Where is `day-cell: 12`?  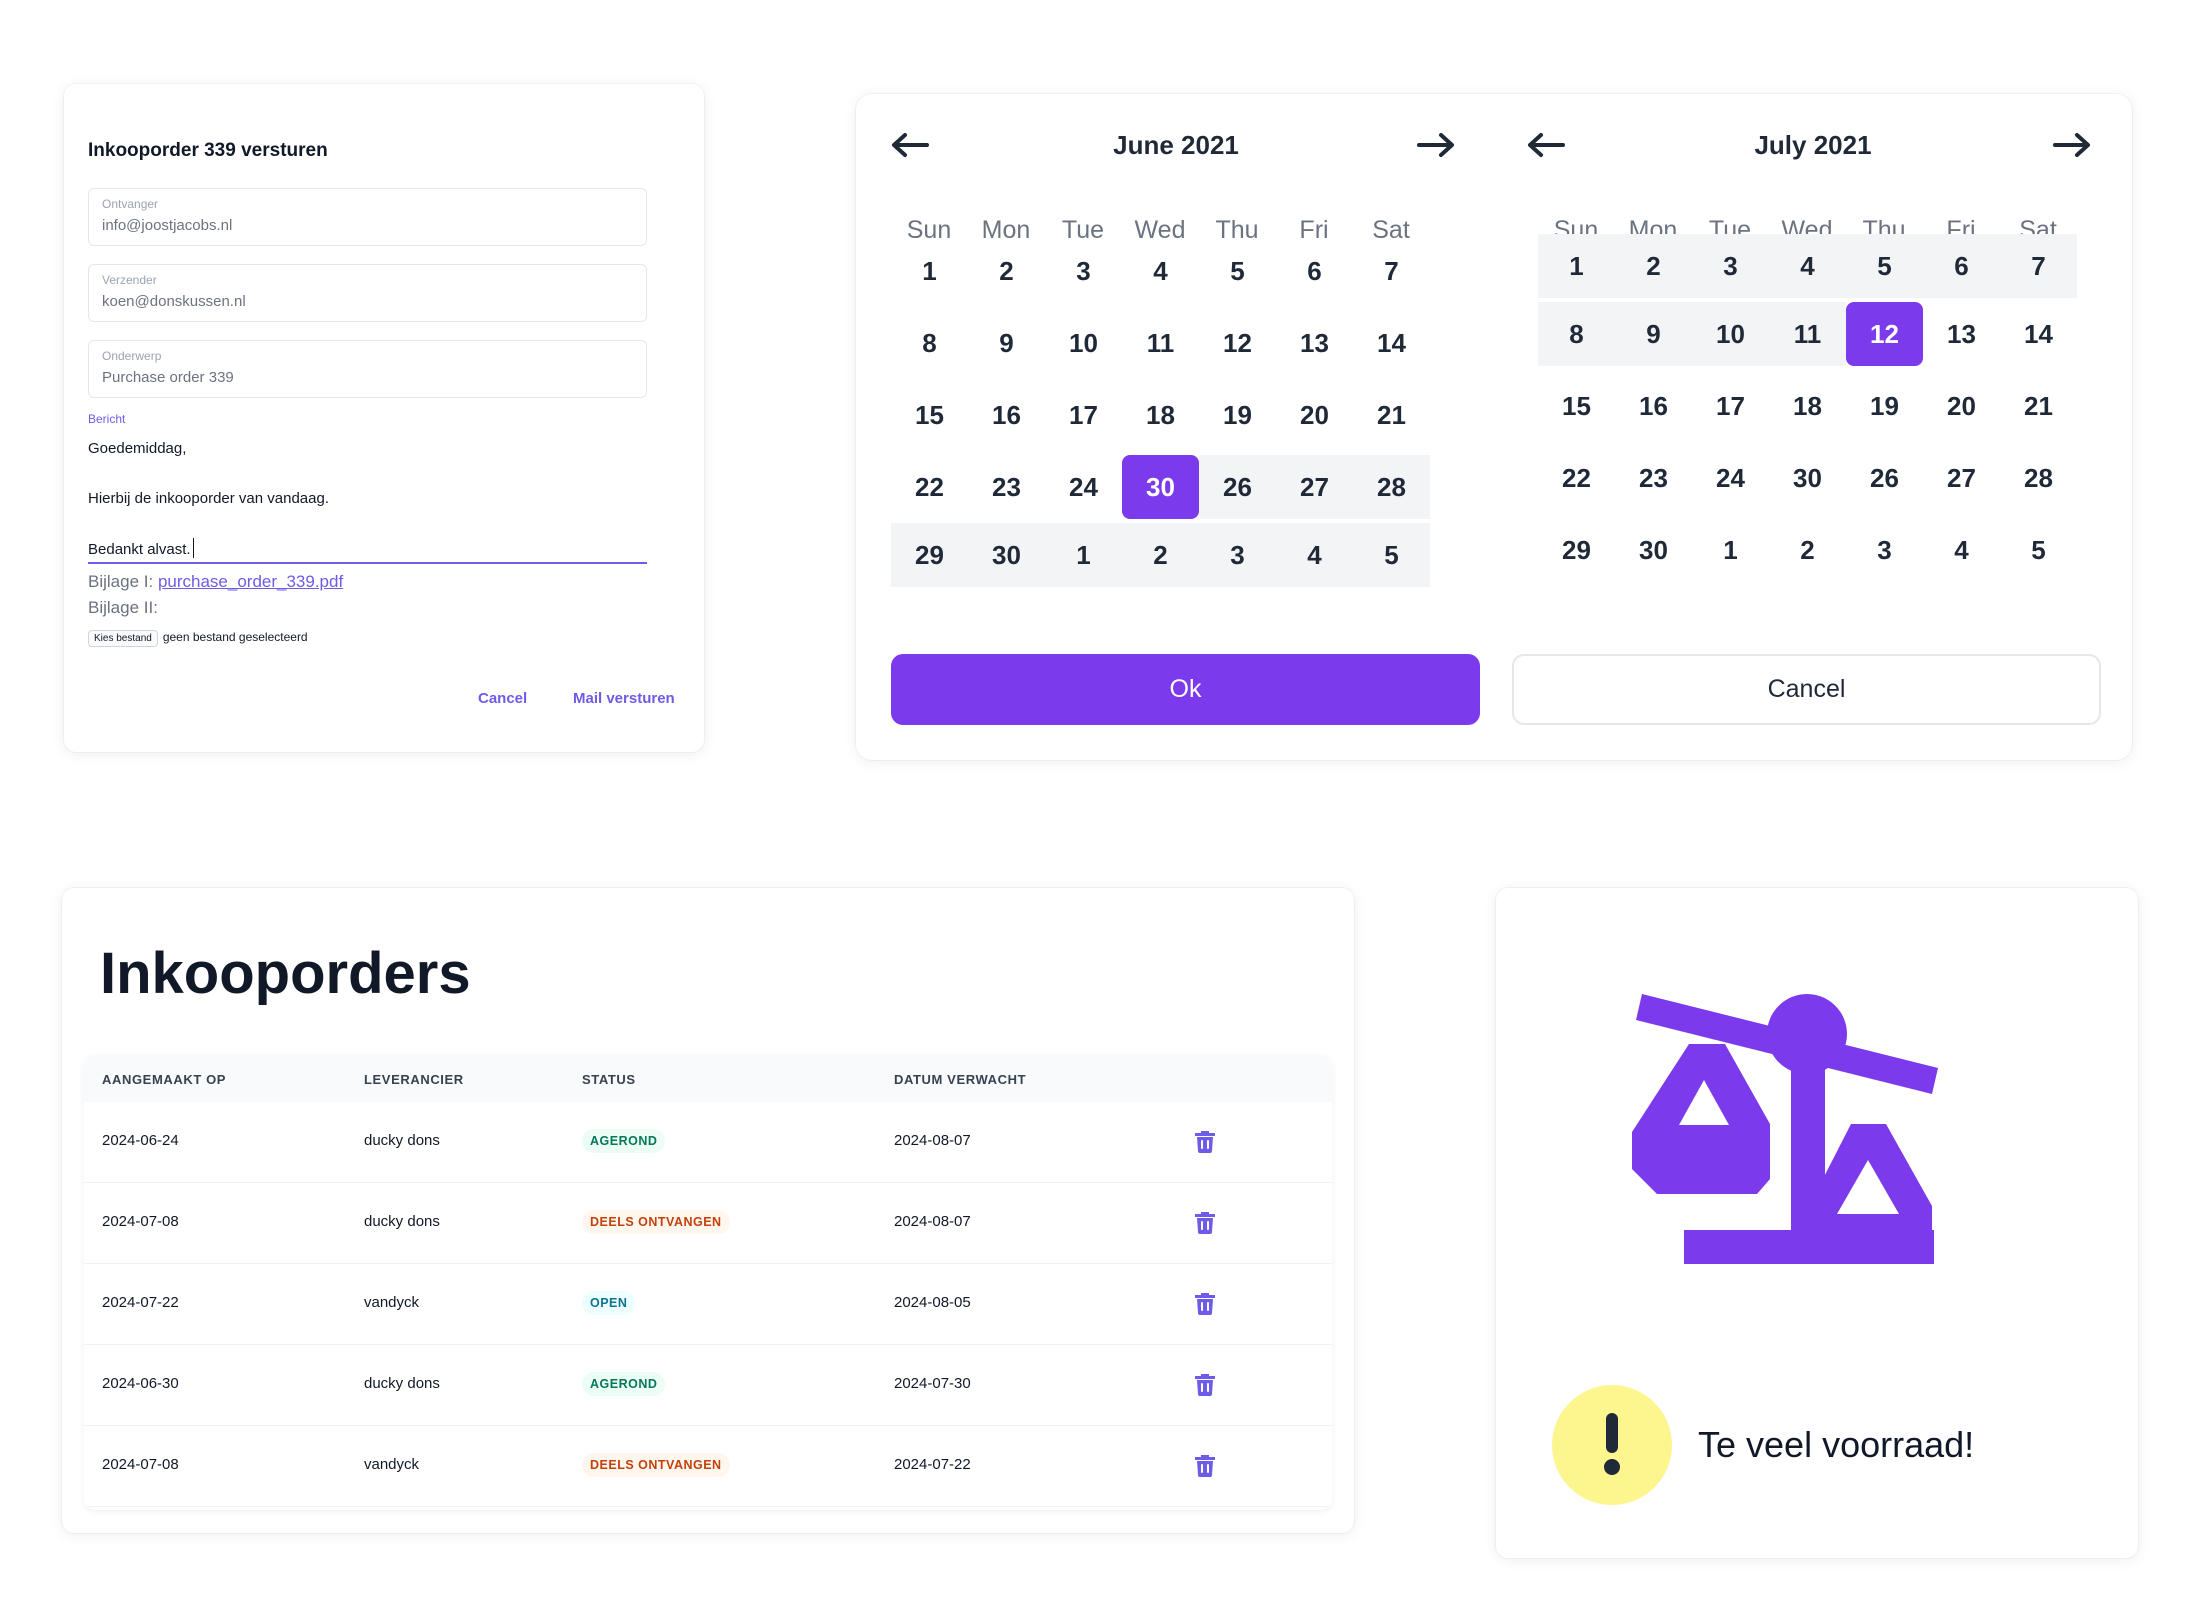
day-cell: 12 is located at coordinates (1237, 343).